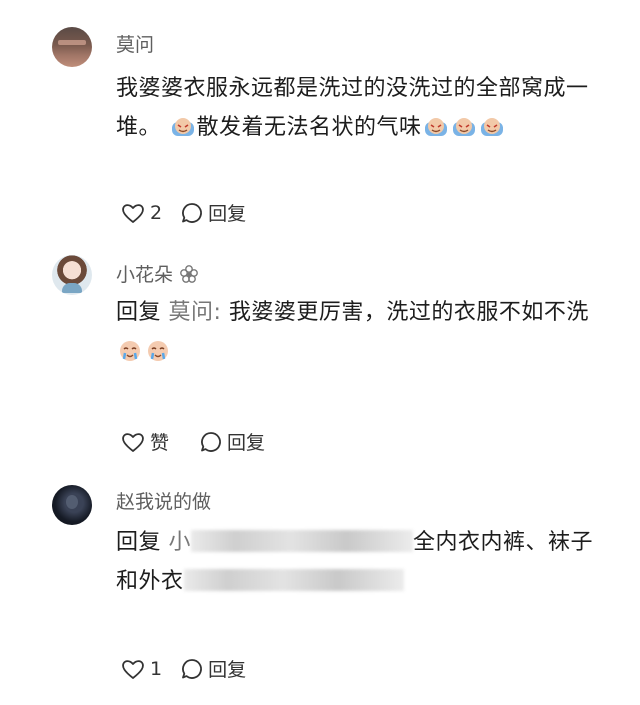  What do you see at coordinates (156, 212) in the screenshot?
I see `like-count: 2` at bounding box center [156, 212].